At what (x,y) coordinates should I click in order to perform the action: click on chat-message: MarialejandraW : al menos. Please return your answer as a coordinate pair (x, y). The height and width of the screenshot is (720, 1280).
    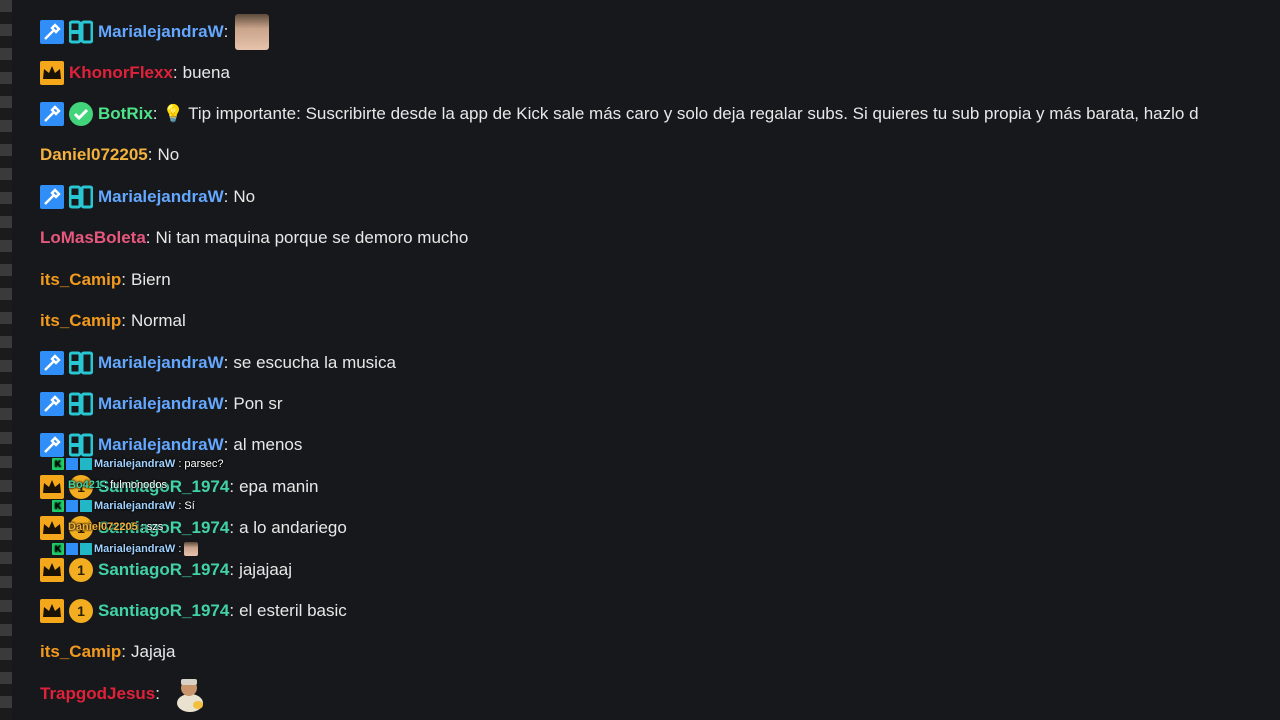
    Looking at the image, I should click on (171, 445).